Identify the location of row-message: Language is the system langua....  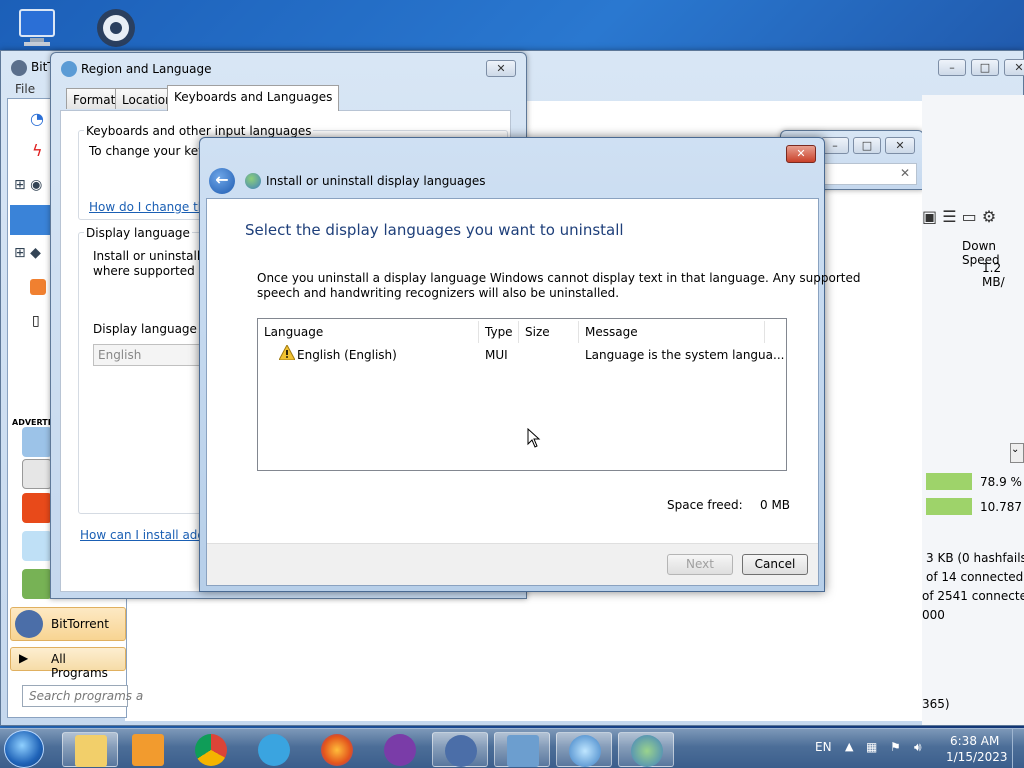
(685, 355).